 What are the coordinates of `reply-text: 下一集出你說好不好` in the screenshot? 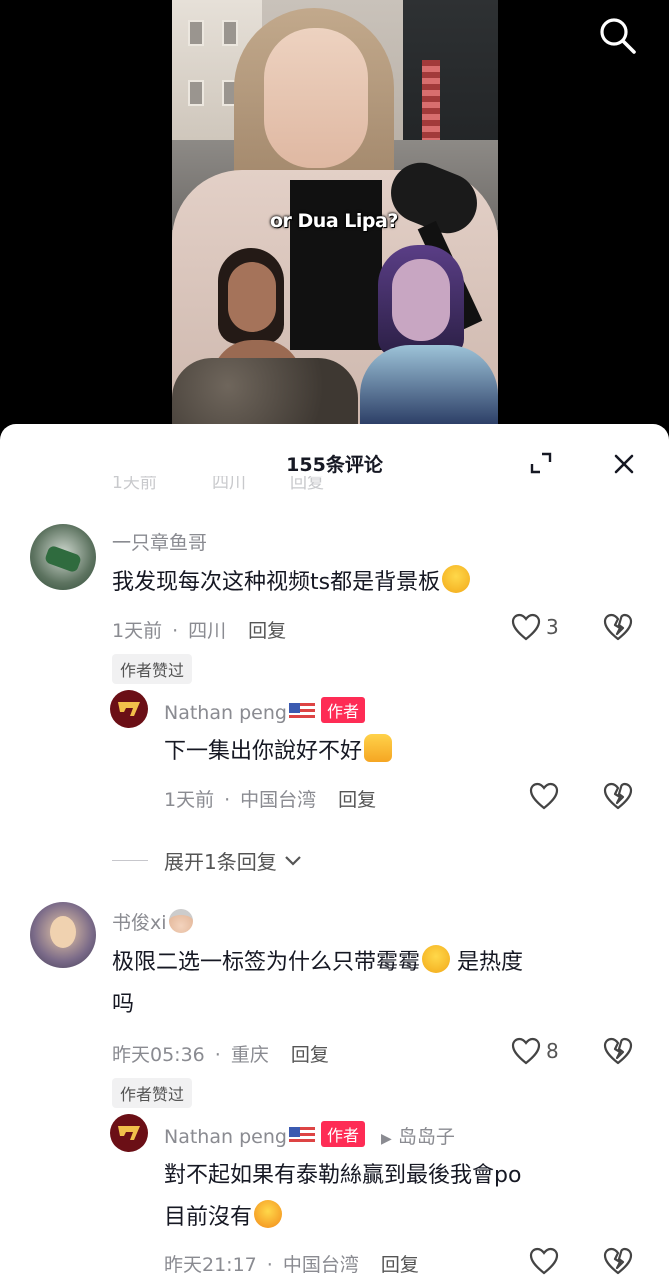 It's located at (394, 752).